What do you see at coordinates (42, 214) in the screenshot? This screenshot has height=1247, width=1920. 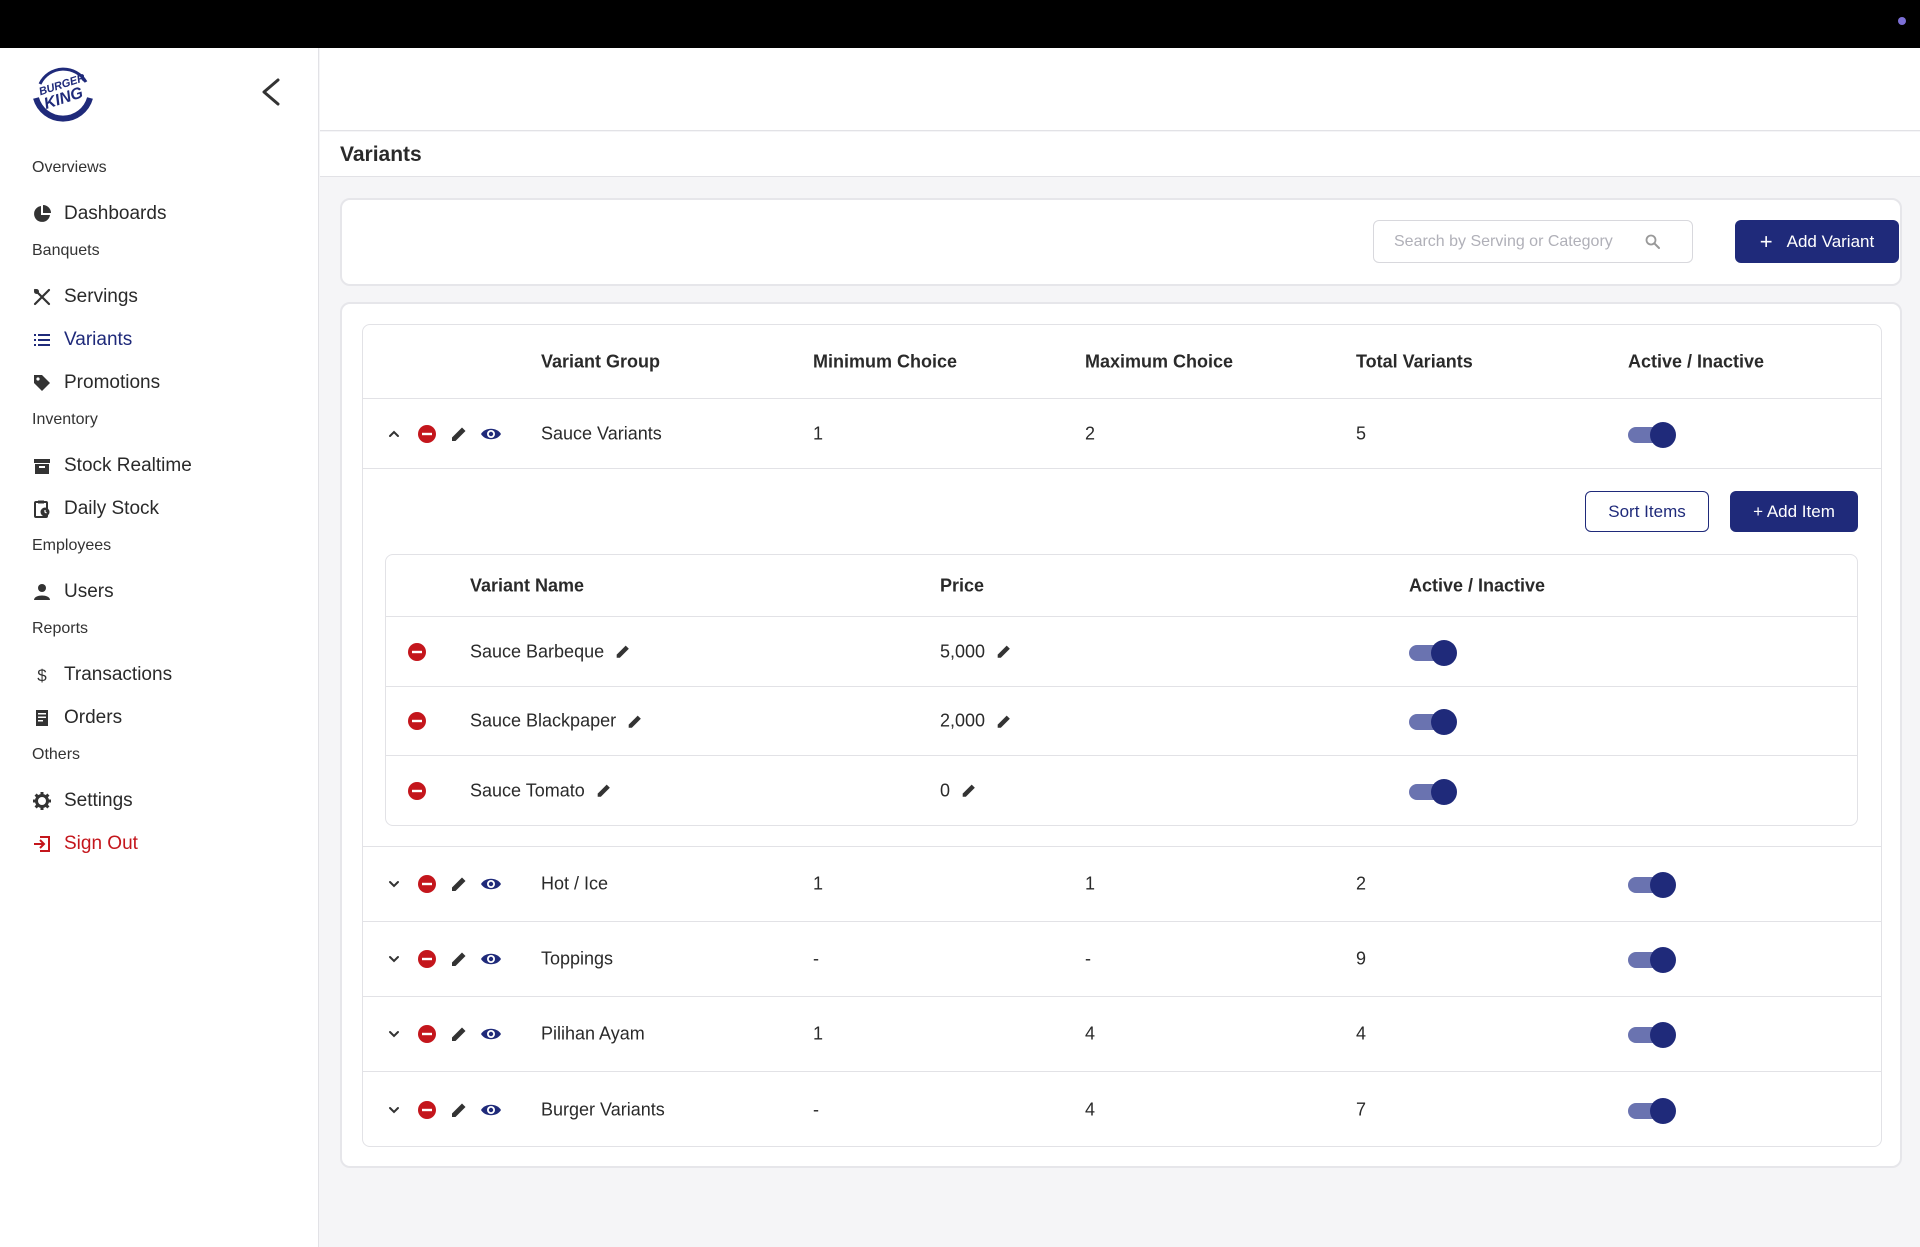 I see `pie-chart-icon` at bounding box center [42, 214].